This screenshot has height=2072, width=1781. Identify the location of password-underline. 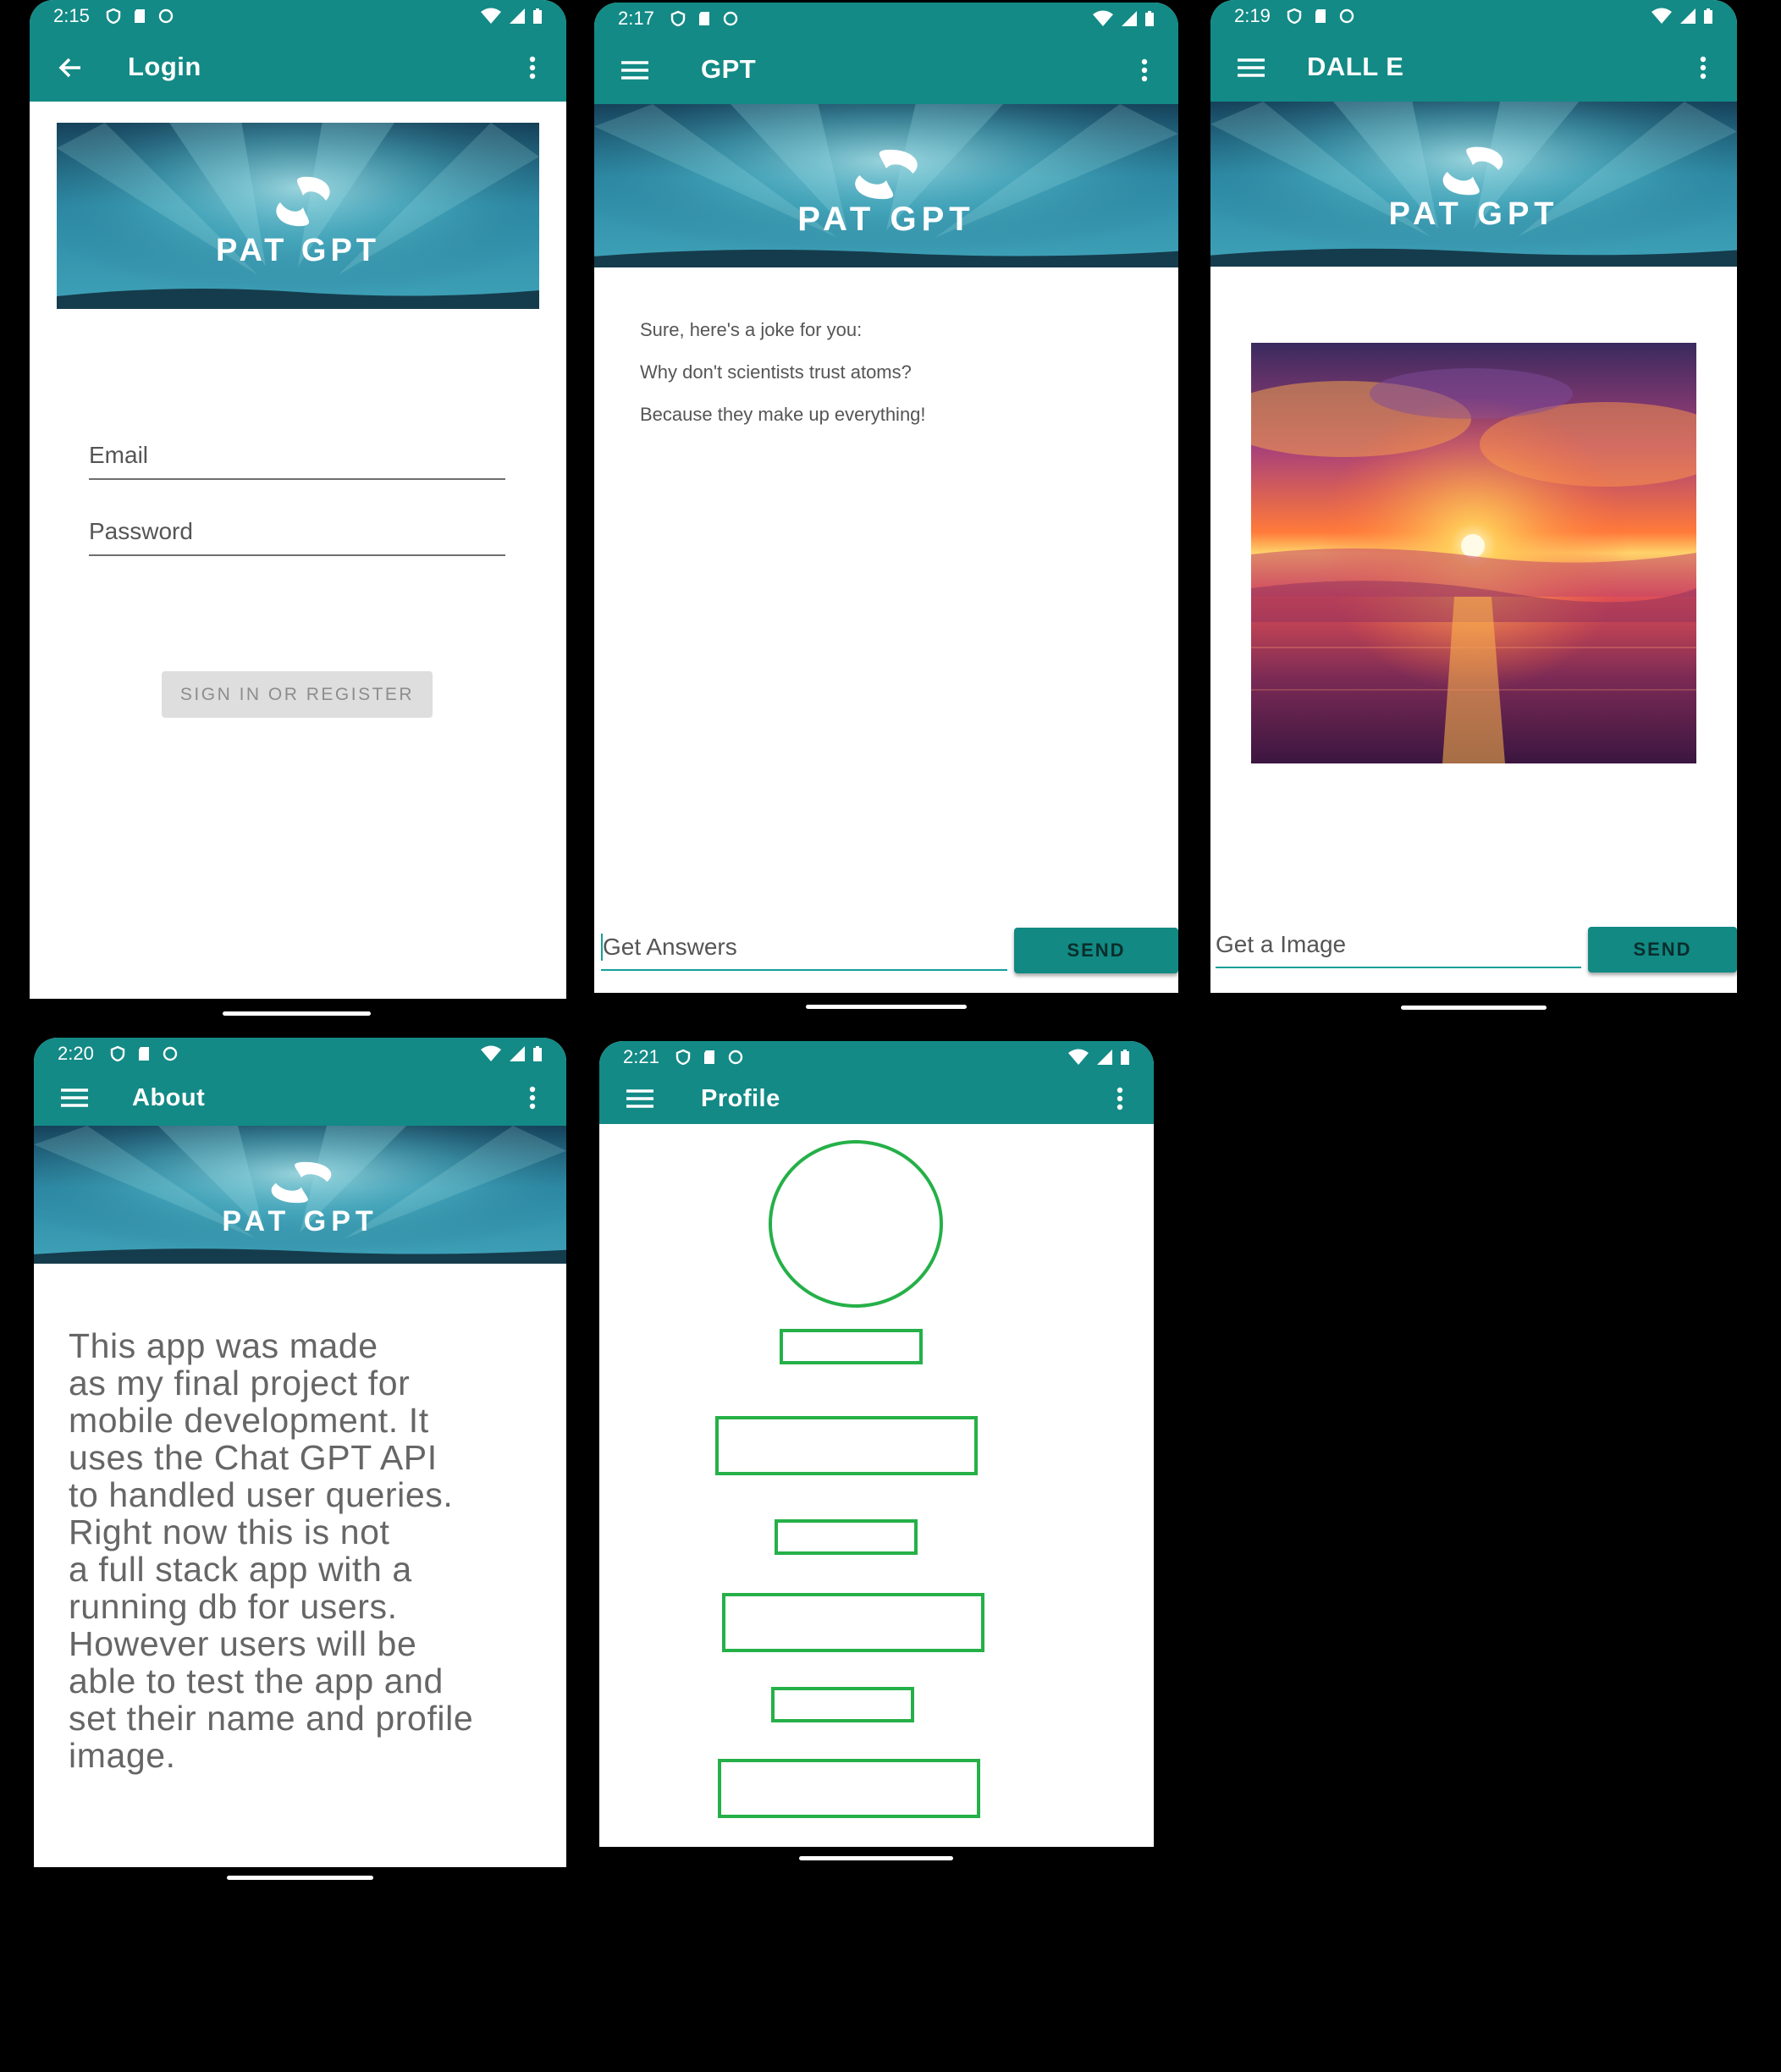
(297, 555).